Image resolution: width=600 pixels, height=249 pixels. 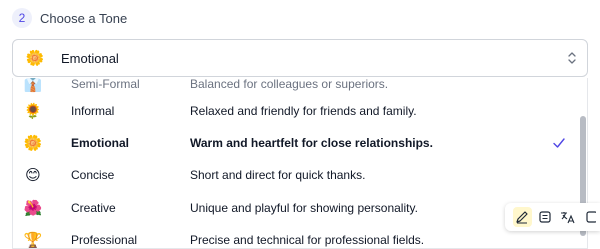 What do you see at coordinates (104, 240) in the screenshot?
I see `option-name: Professional` at bounding box center [104, 240].